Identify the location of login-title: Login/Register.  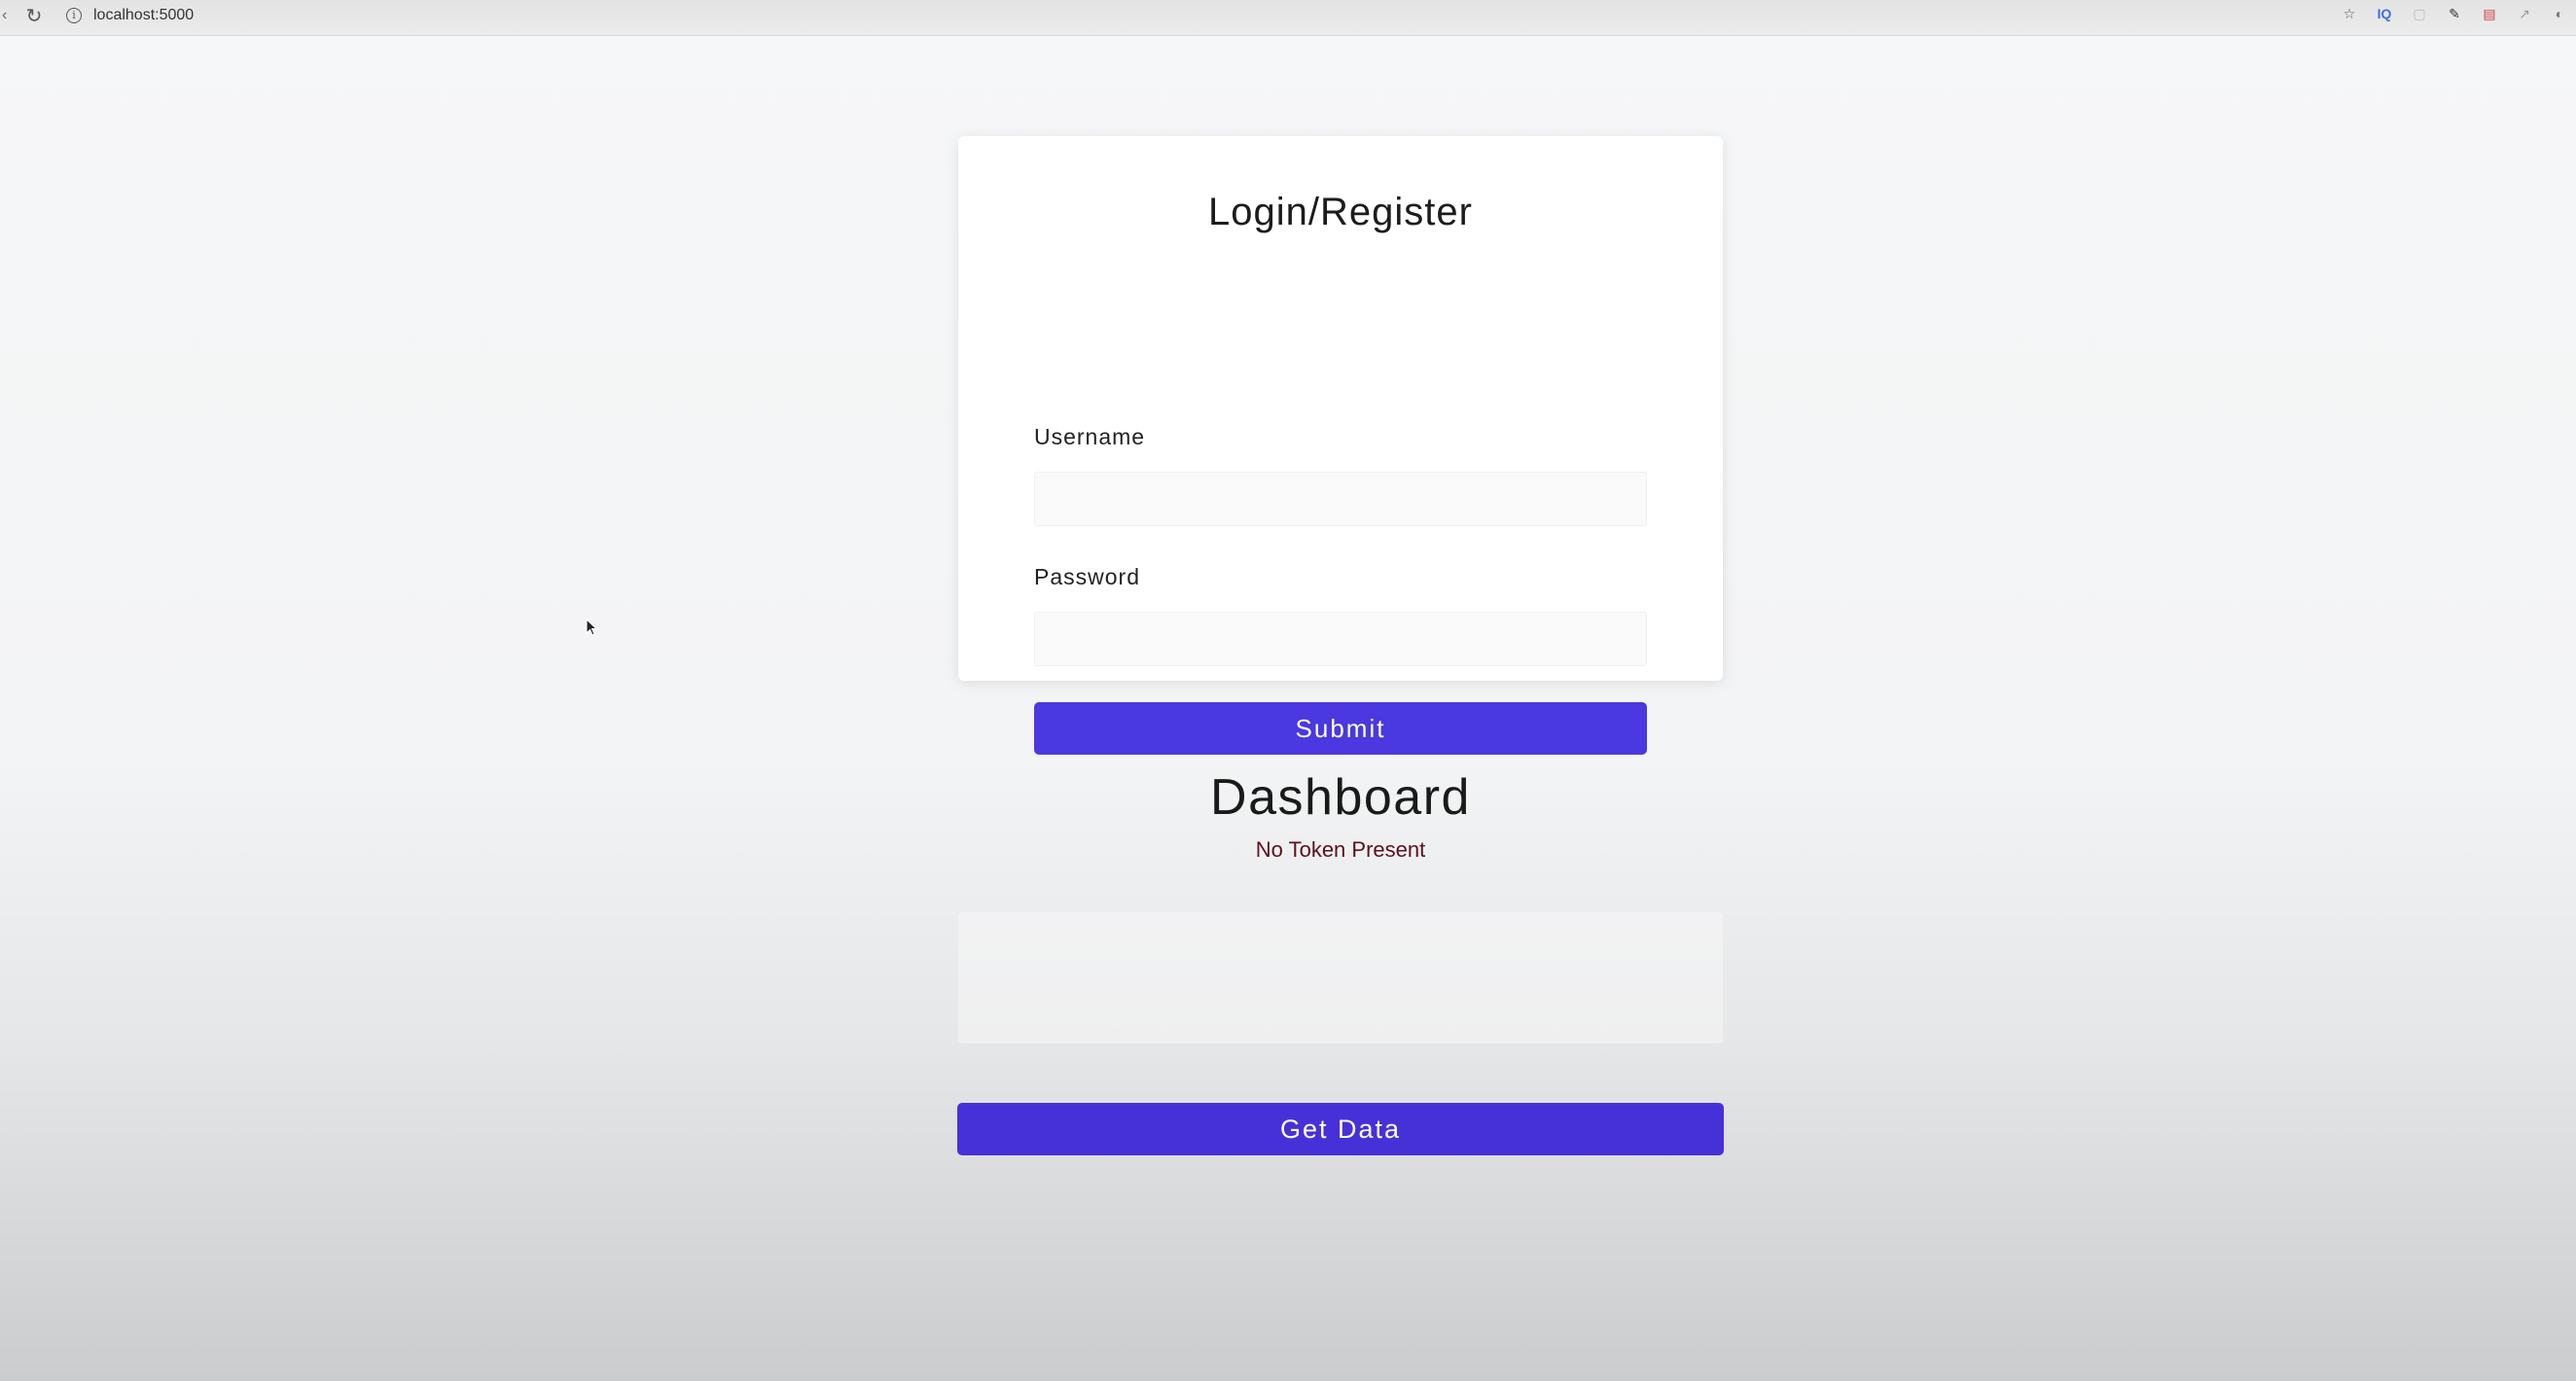
(1340, 212).